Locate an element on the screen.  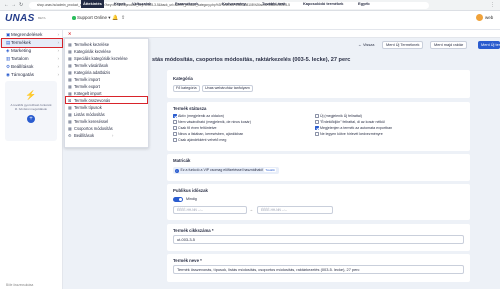
back-icon: ← is located at coordinates (6, 5).